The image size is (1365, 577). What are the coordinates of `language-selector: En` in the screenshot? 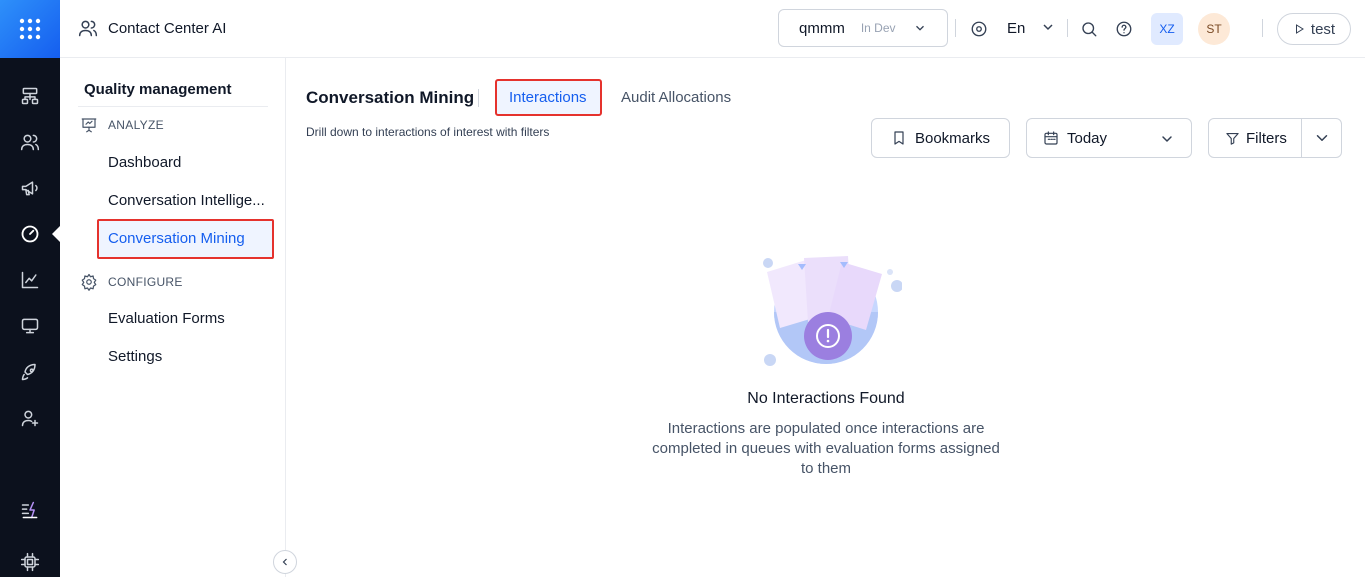 It's located at (1016, 28).